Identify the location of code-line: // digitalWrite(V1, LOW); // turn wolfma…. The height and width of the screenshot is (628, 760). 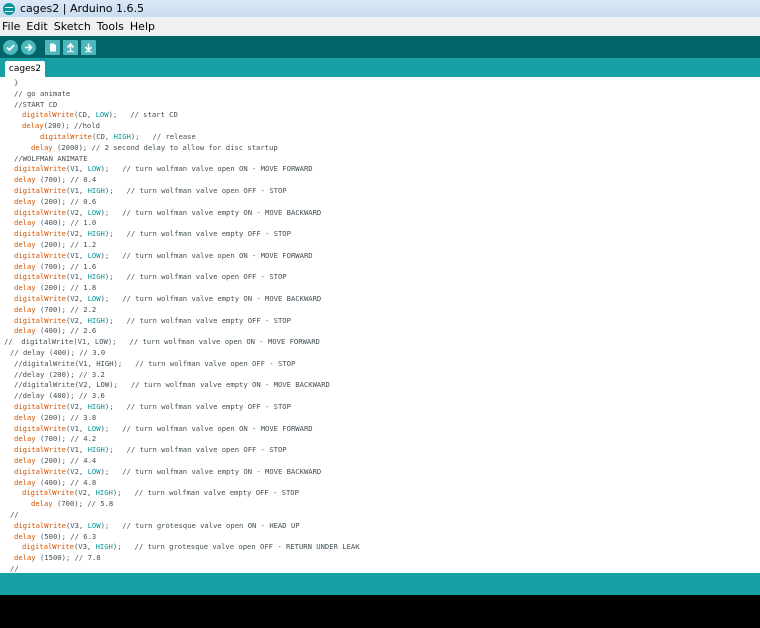
(162, 342).